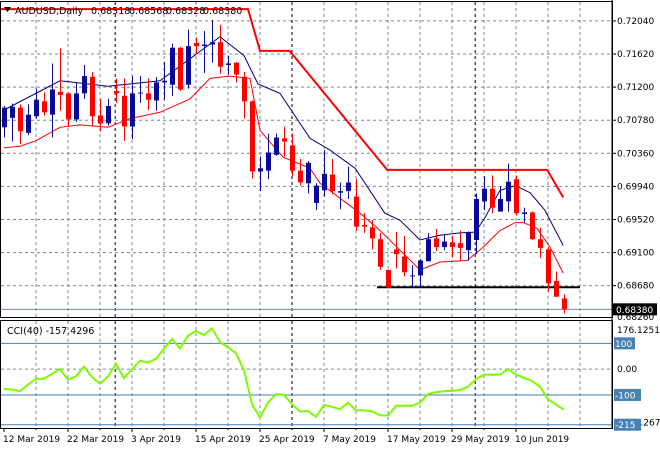 This screenshot has width=660, height=450. I want to click on price-tick-label: 0.69940, so click(635, 187).